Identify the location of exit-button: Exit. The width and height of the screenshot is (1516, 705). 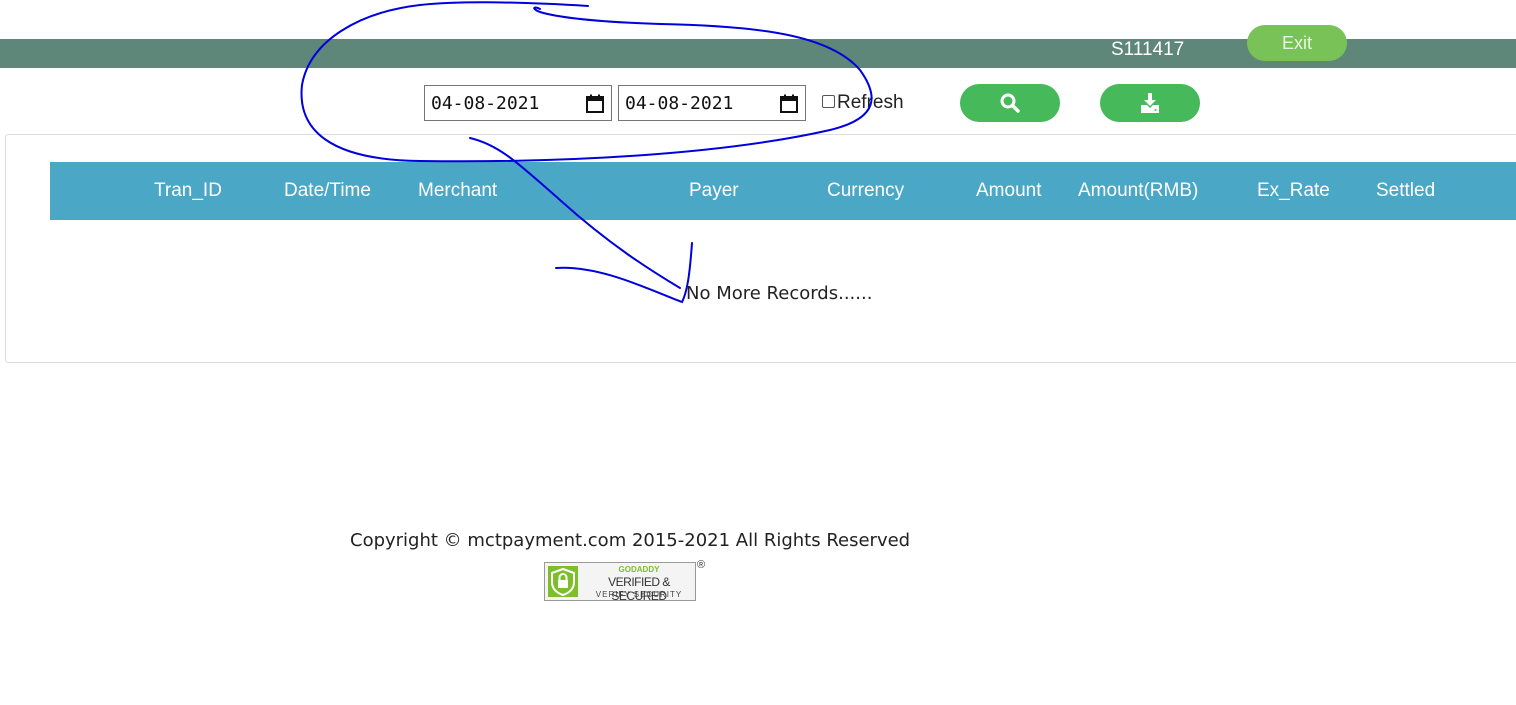
(1297, 43).